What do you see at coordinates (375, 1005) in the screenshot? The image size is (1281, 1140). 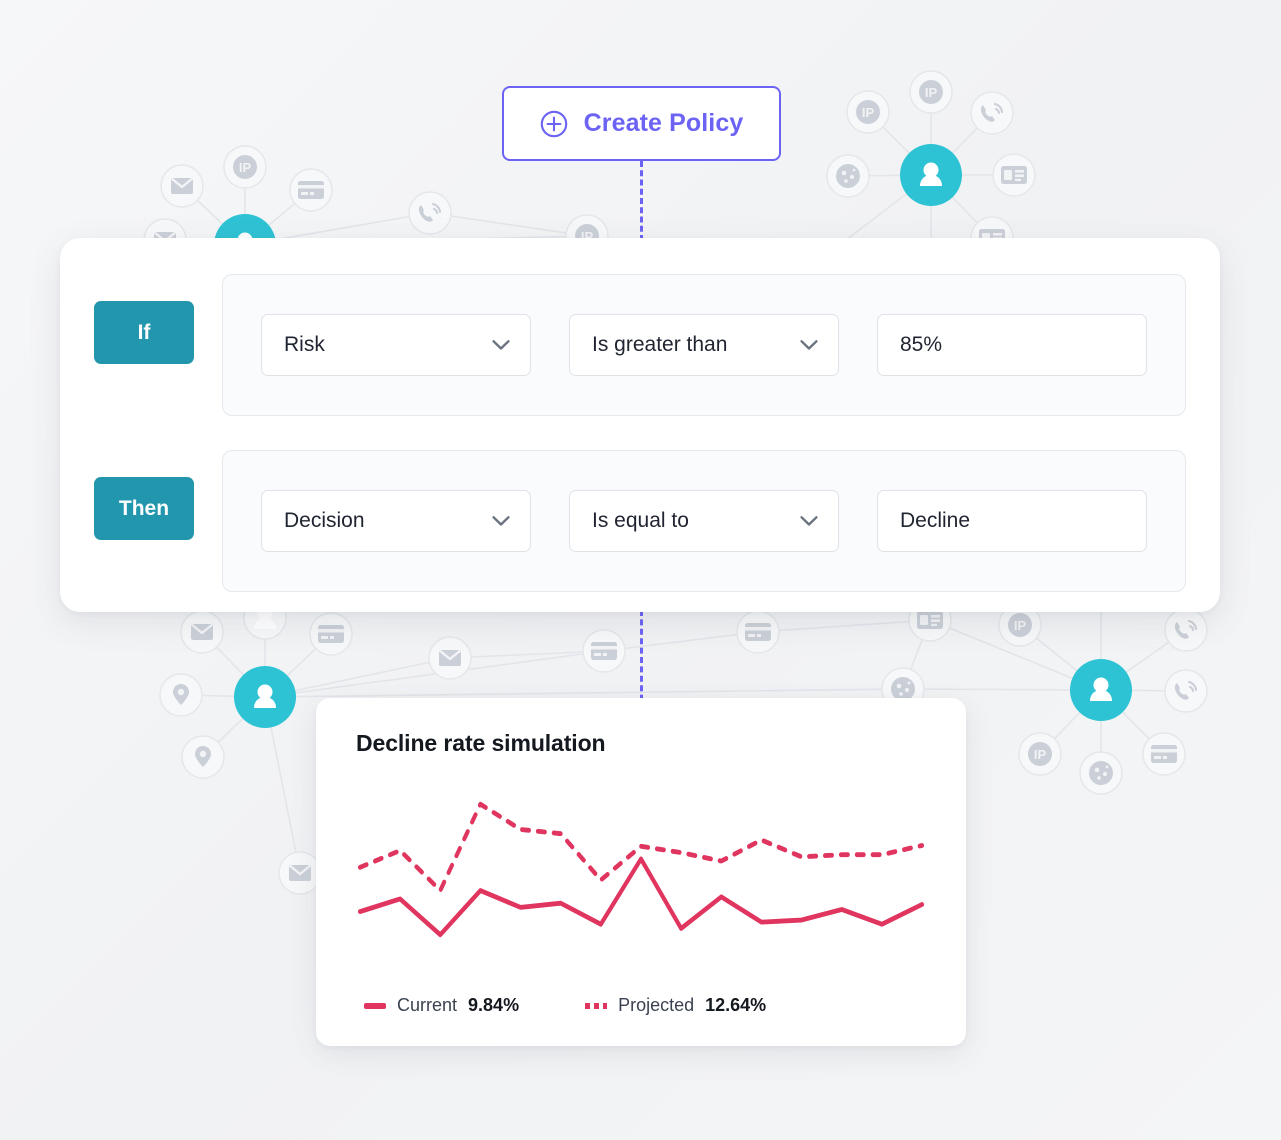 I see `legend-swatch-solid-icon` at bounding box center [375, 1005].